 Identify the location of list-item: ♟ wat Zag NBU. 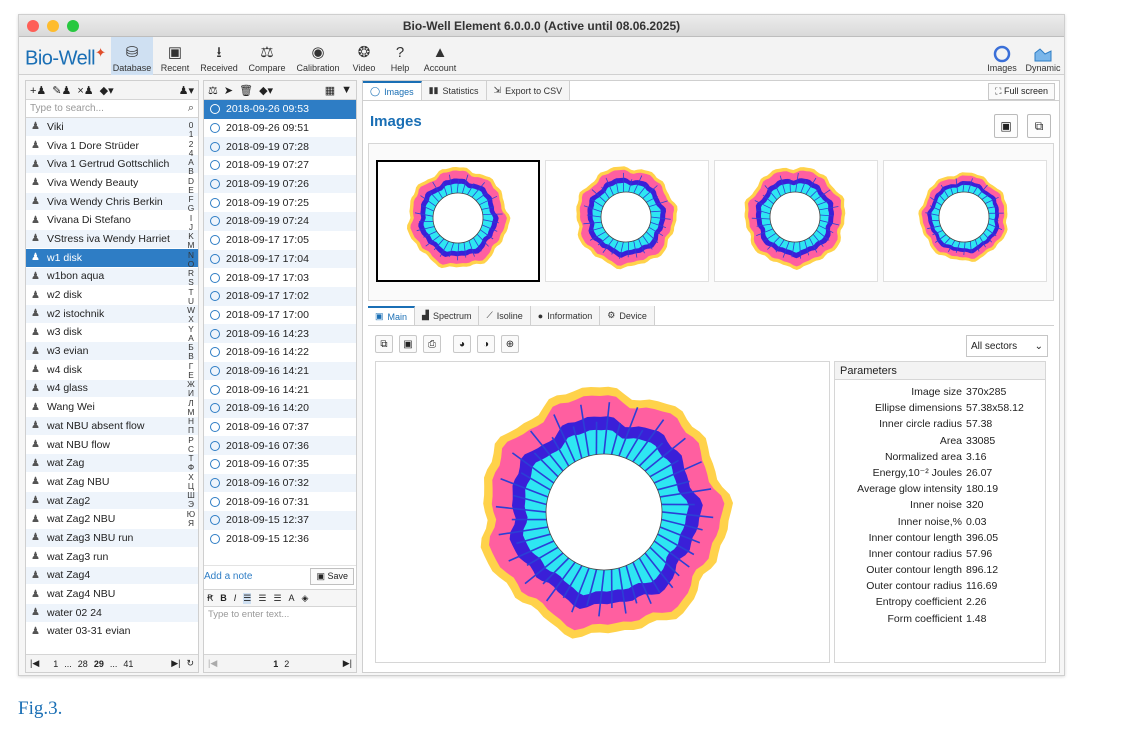
(112, 482).